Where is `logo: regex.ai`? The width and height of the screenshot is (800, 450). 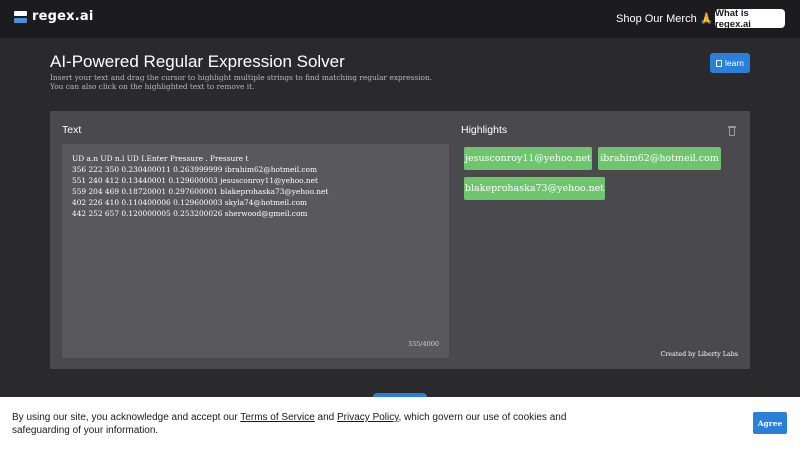
logo: regex.ai is located at coordinates (54, 16).